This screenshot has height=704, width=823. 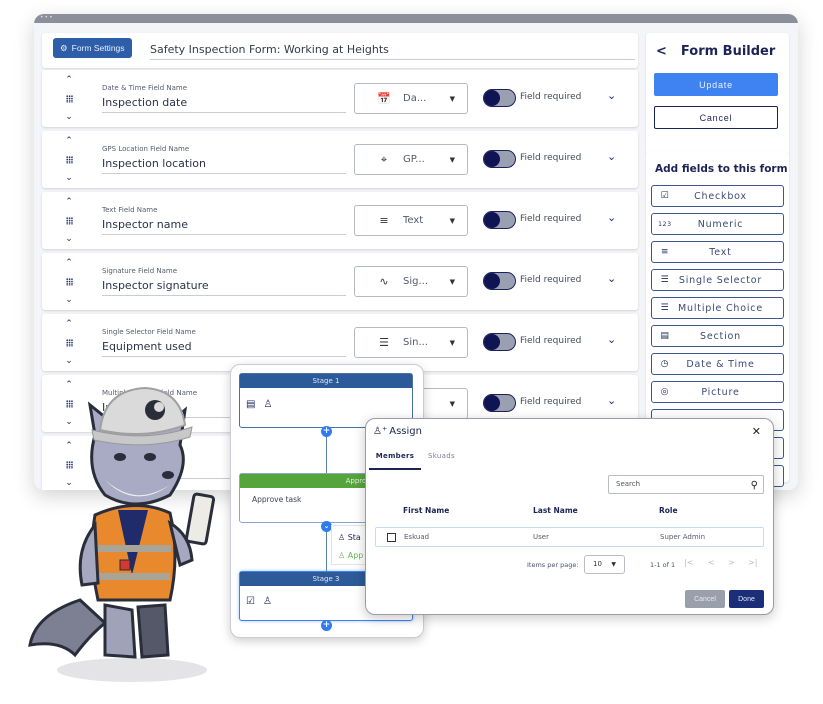 What do you see at coordinates (686, 484) in the screenshot?
I see `search-input: Search ⚲` at bounding box center [686, 484].